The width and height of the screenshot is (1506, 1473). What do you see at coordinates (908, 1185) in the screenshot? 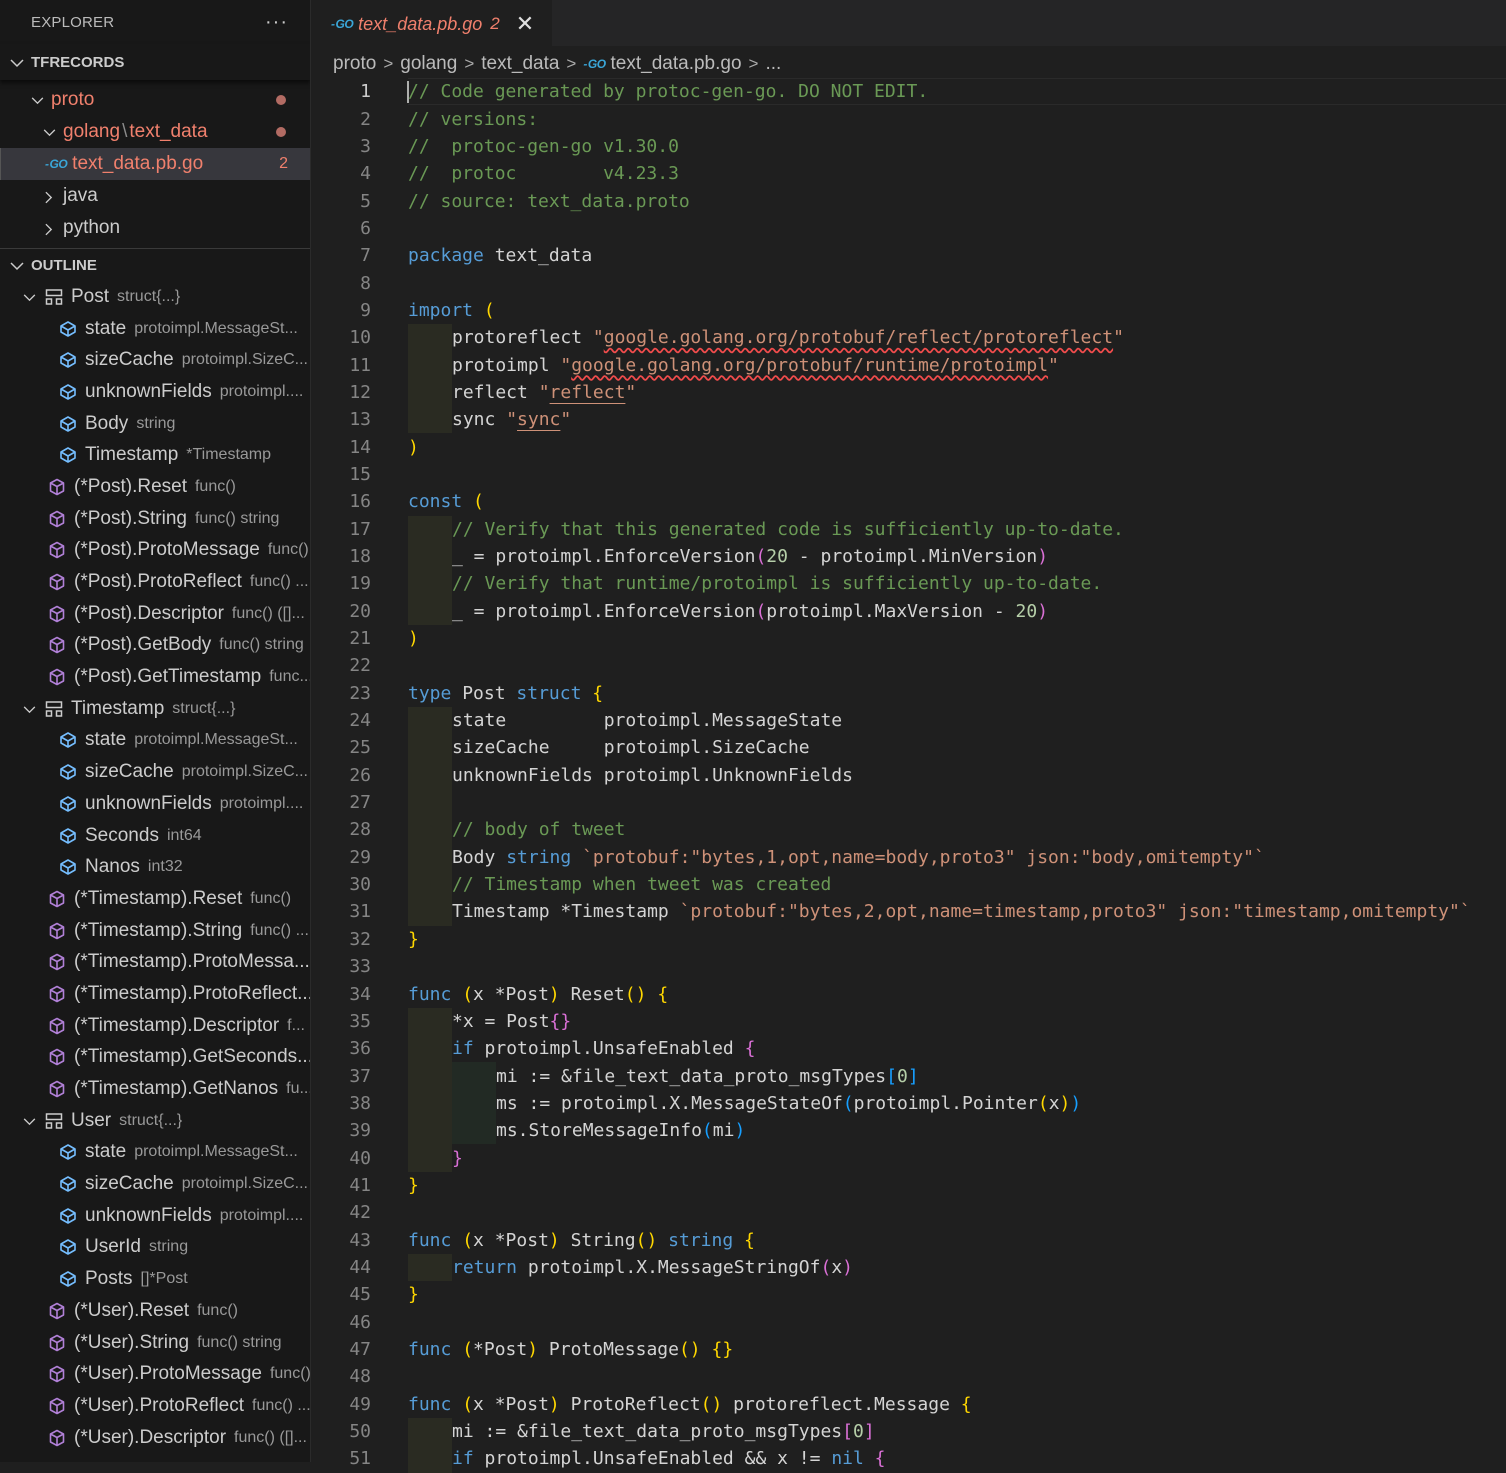
I see `code-line: 41}` at bounding box center [908, 1185].